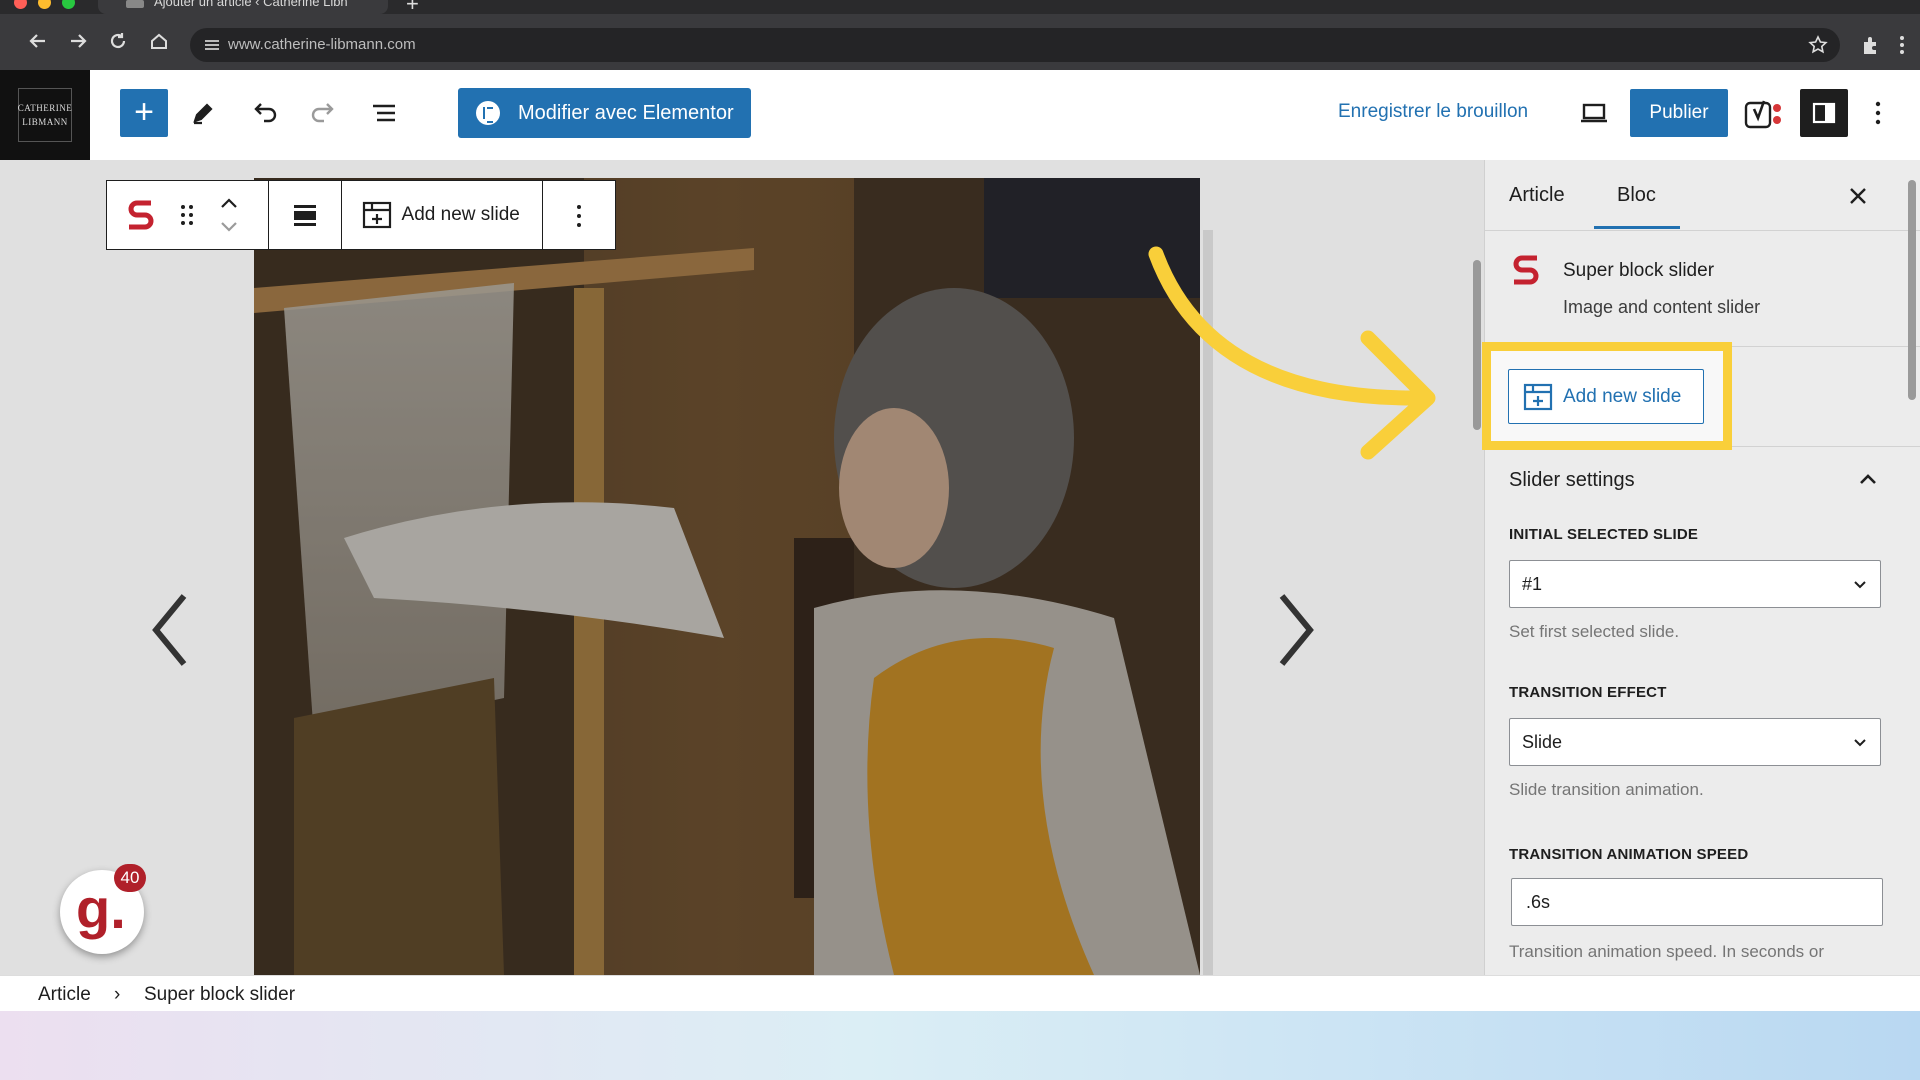  I want to click on block-options-icon, so click(579, 216).